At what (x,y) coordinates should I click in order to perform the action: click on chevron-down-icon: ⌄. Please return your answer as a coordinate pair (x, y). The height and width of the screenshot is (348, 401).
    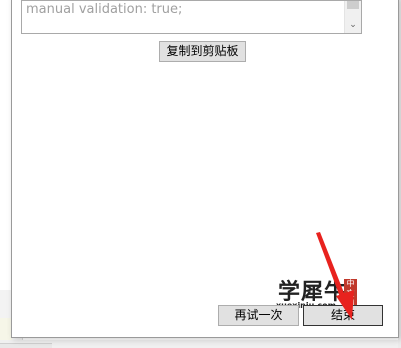
    Looking at the image, I should click on (353, 25).